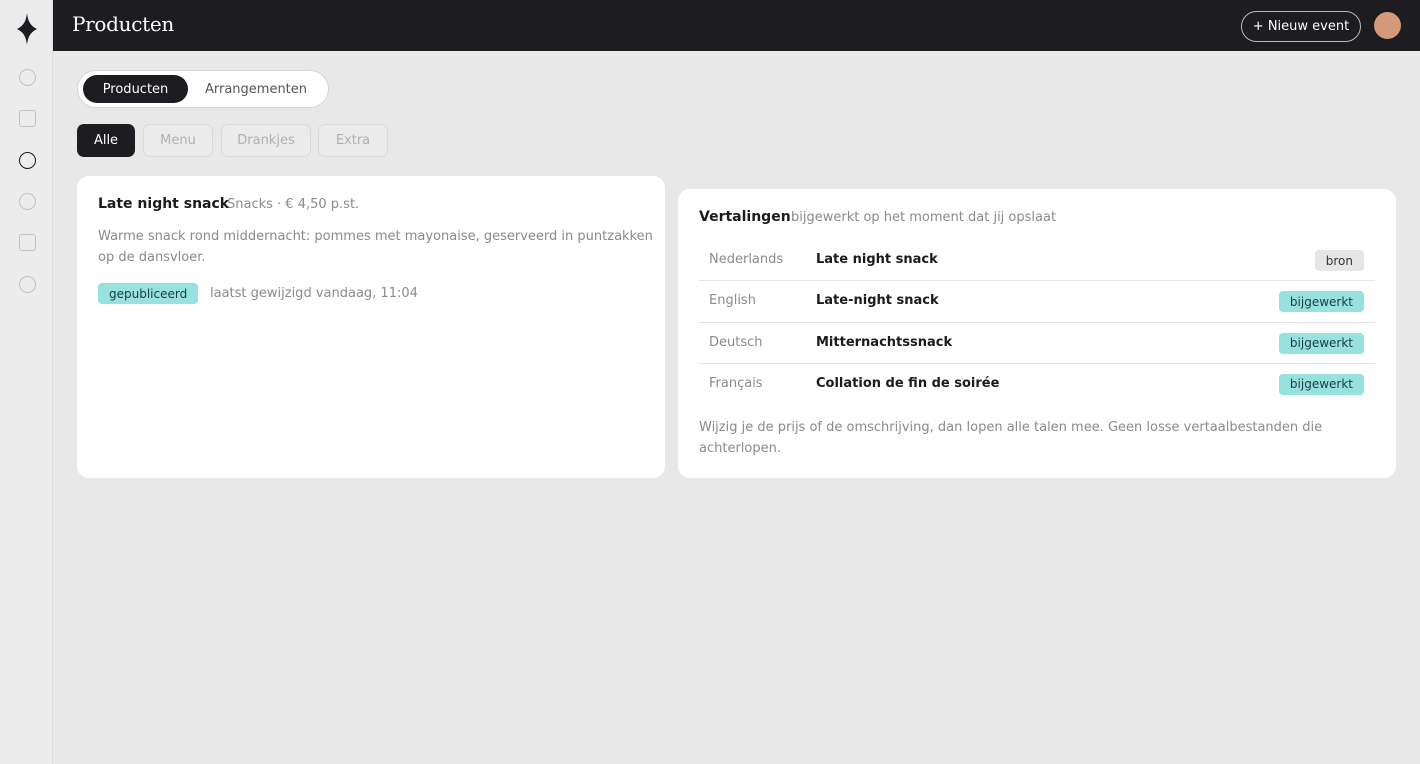  Describe the element at coordinates (736, 383) in the screenshot. I see `language-label: Français` at that location.